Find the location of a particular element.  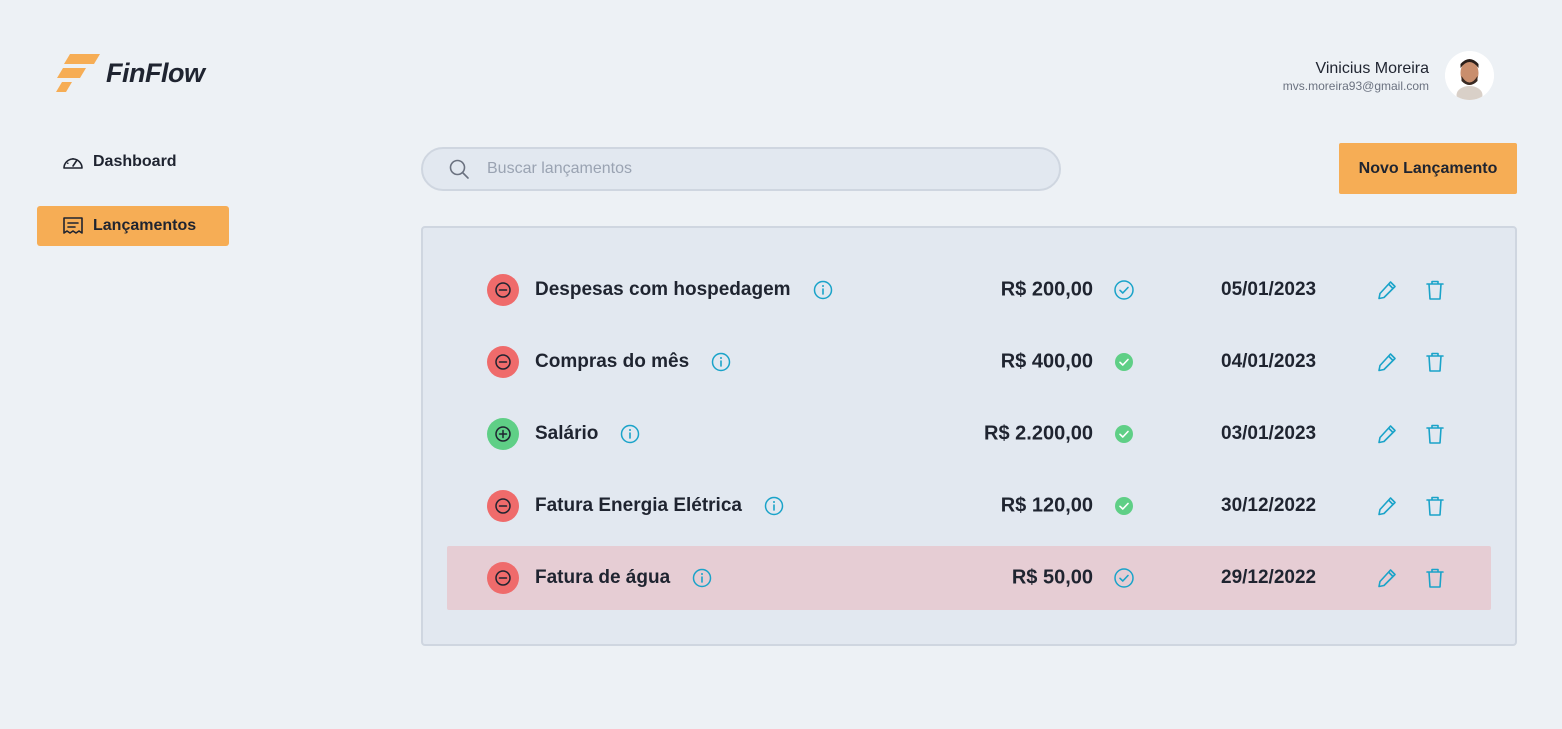

new-entry-button: Novo Lançamento is located at coordinates (1428, 168).